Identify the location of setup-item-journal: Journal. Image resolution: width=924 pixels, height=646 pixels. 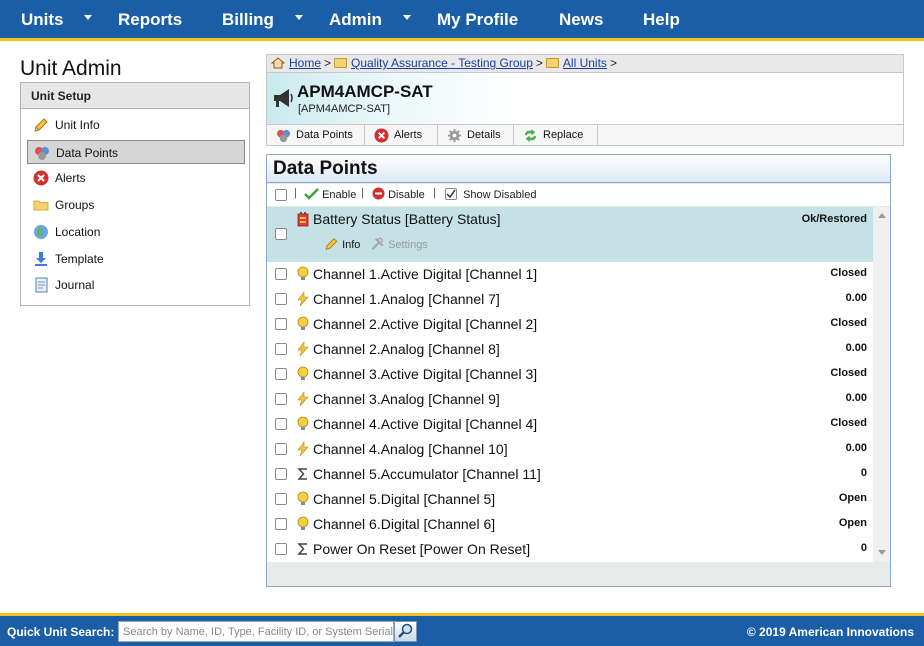
(136, 285).